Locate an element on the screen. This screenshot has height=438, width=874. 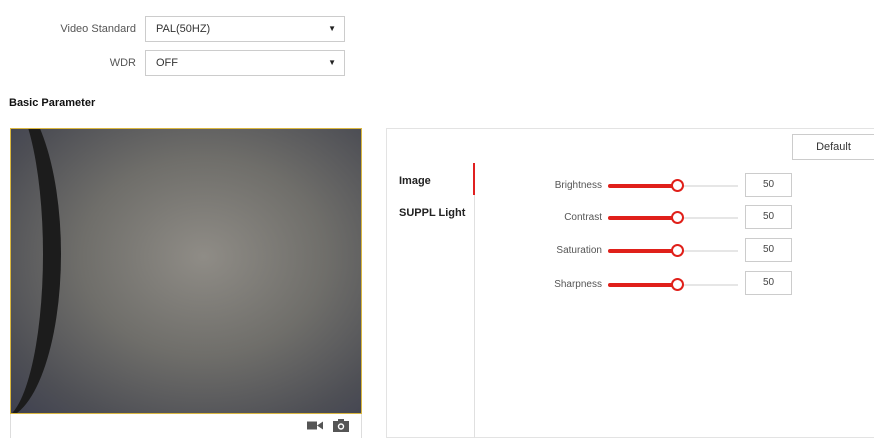
section-title: Basic Parameter is located at coordinates (52, 103).